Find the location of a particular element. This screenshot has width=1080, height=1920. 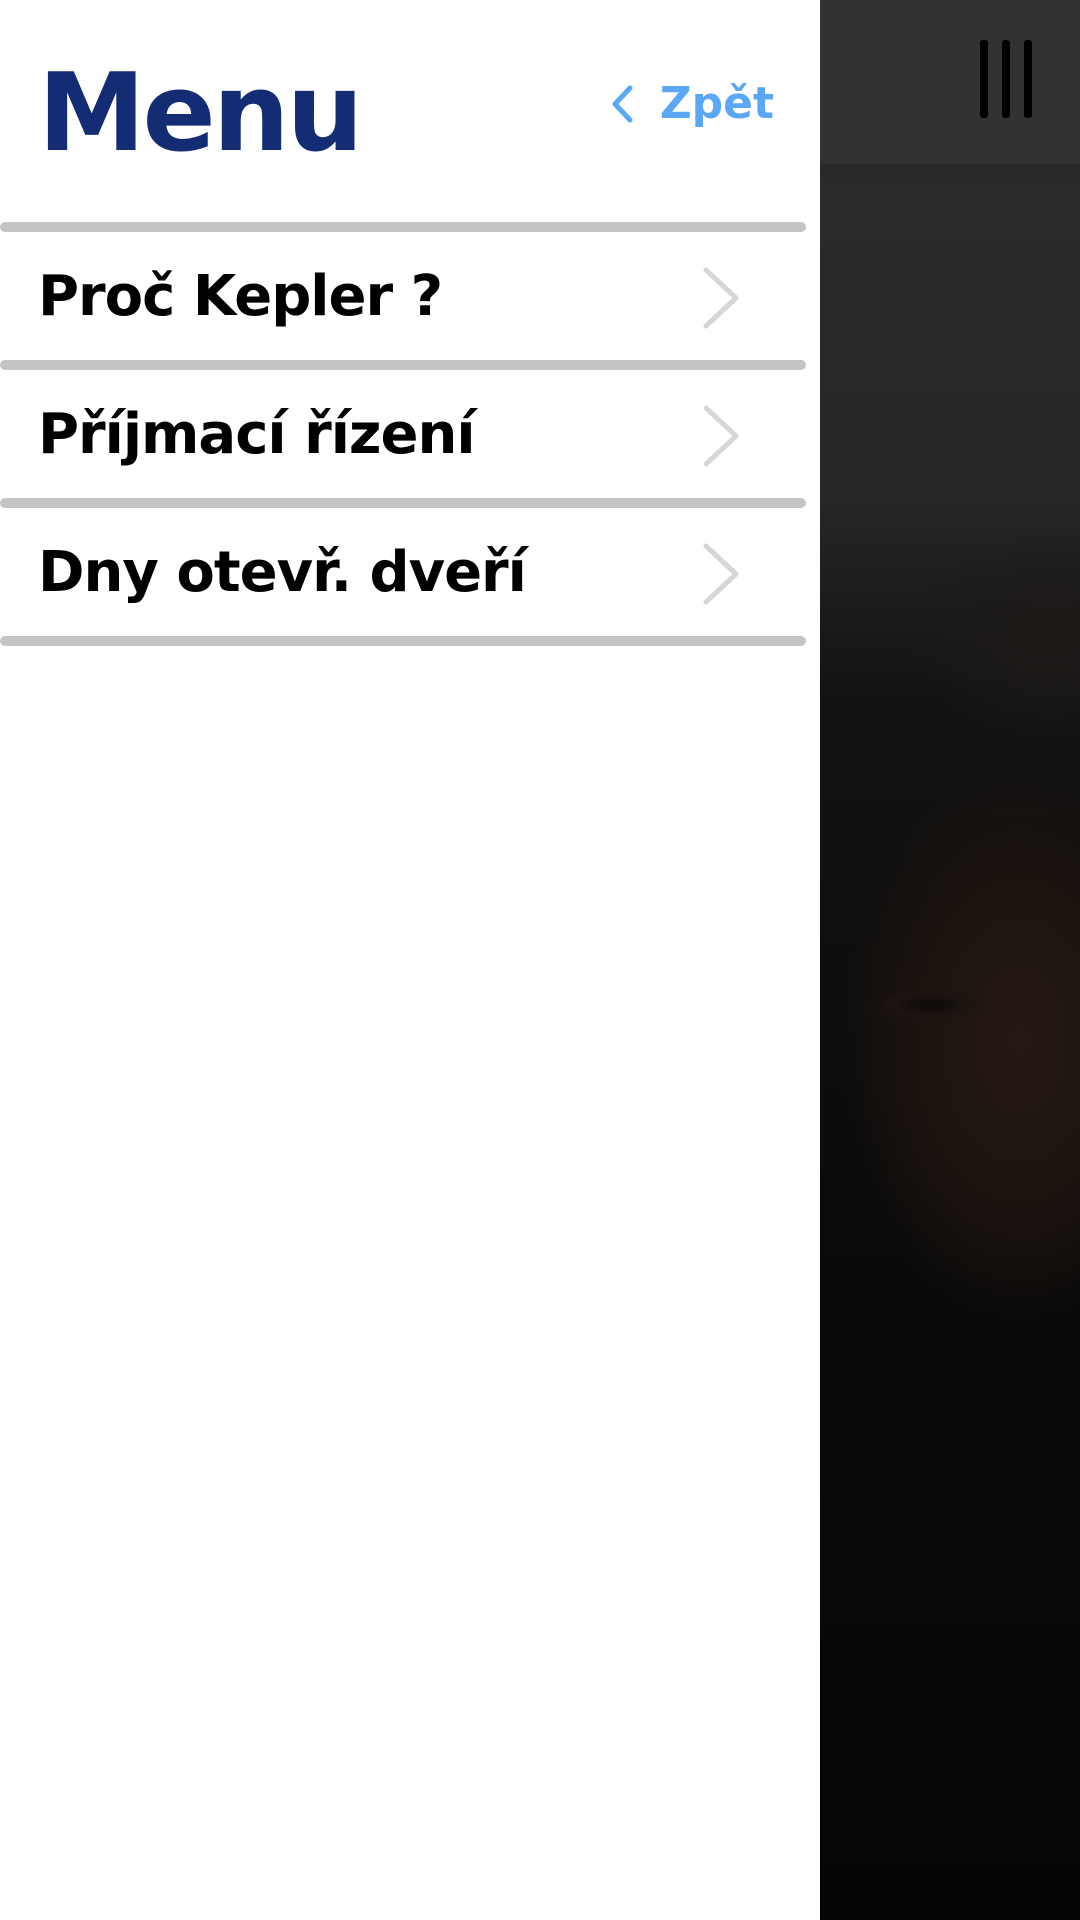

menu-item-label: Příjmací řízení is located at coordinates (257, 434).